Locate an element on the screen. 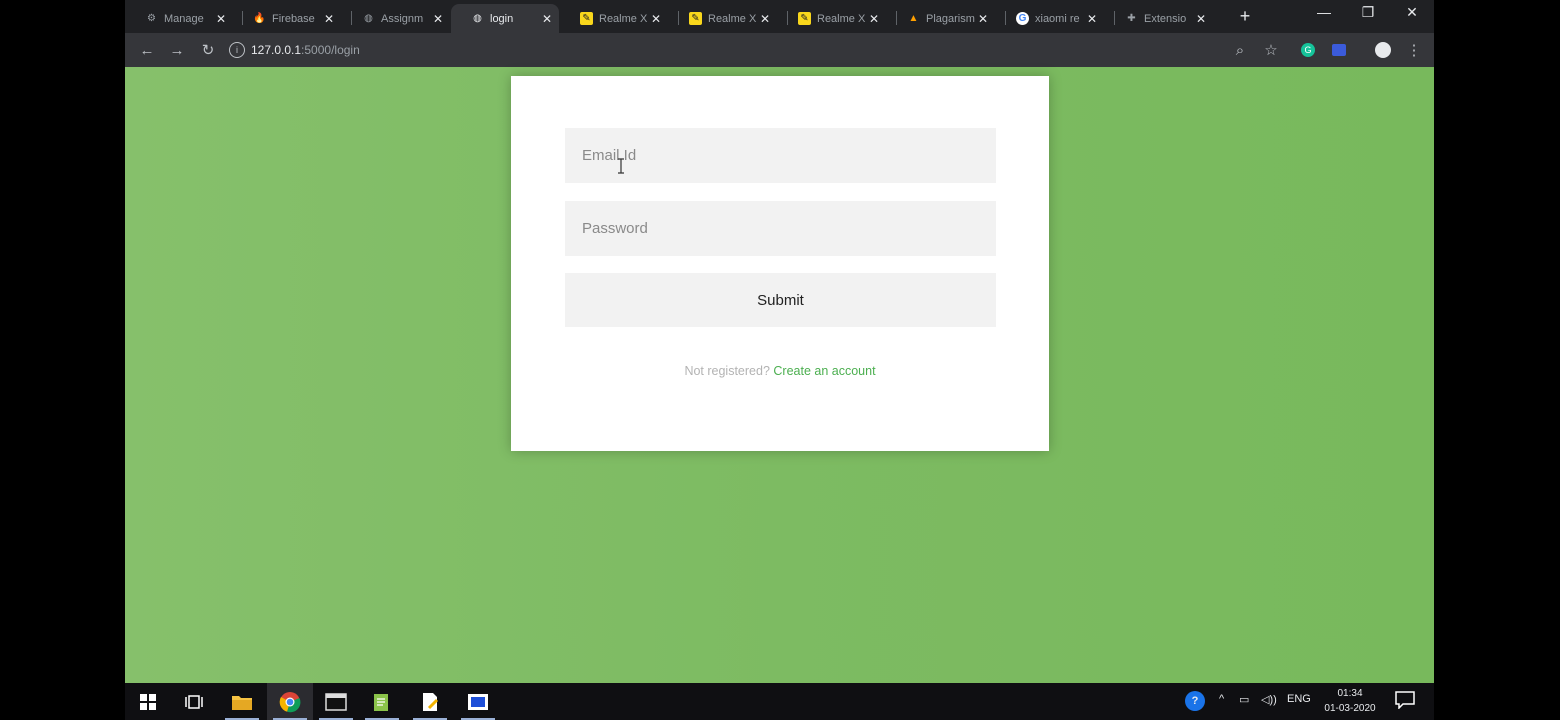 This screenshot has width=1560, height=720. language-indicator: ENG is located at coordinates (1299, 699).